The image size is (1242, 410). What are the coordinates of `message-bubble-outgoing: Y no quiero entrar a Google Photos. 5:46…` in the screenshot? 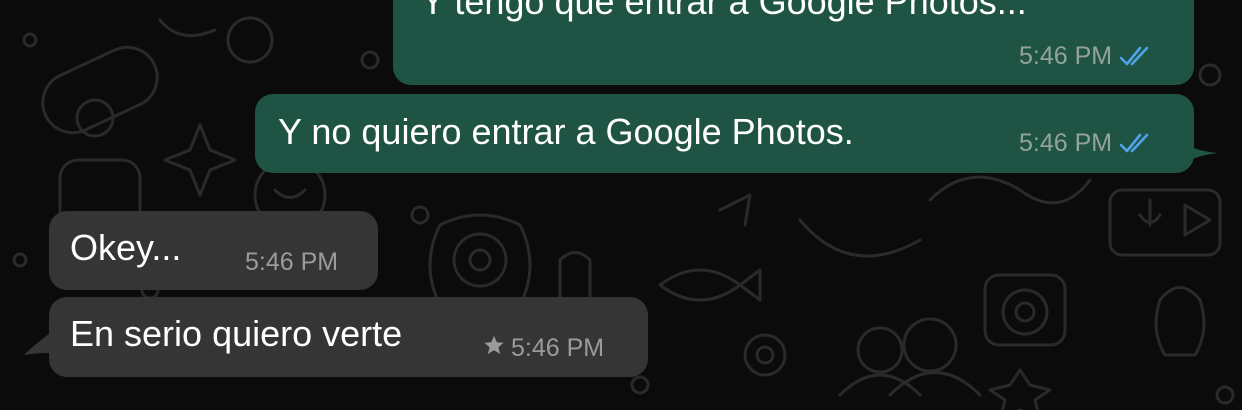 It's located at (724, 133).